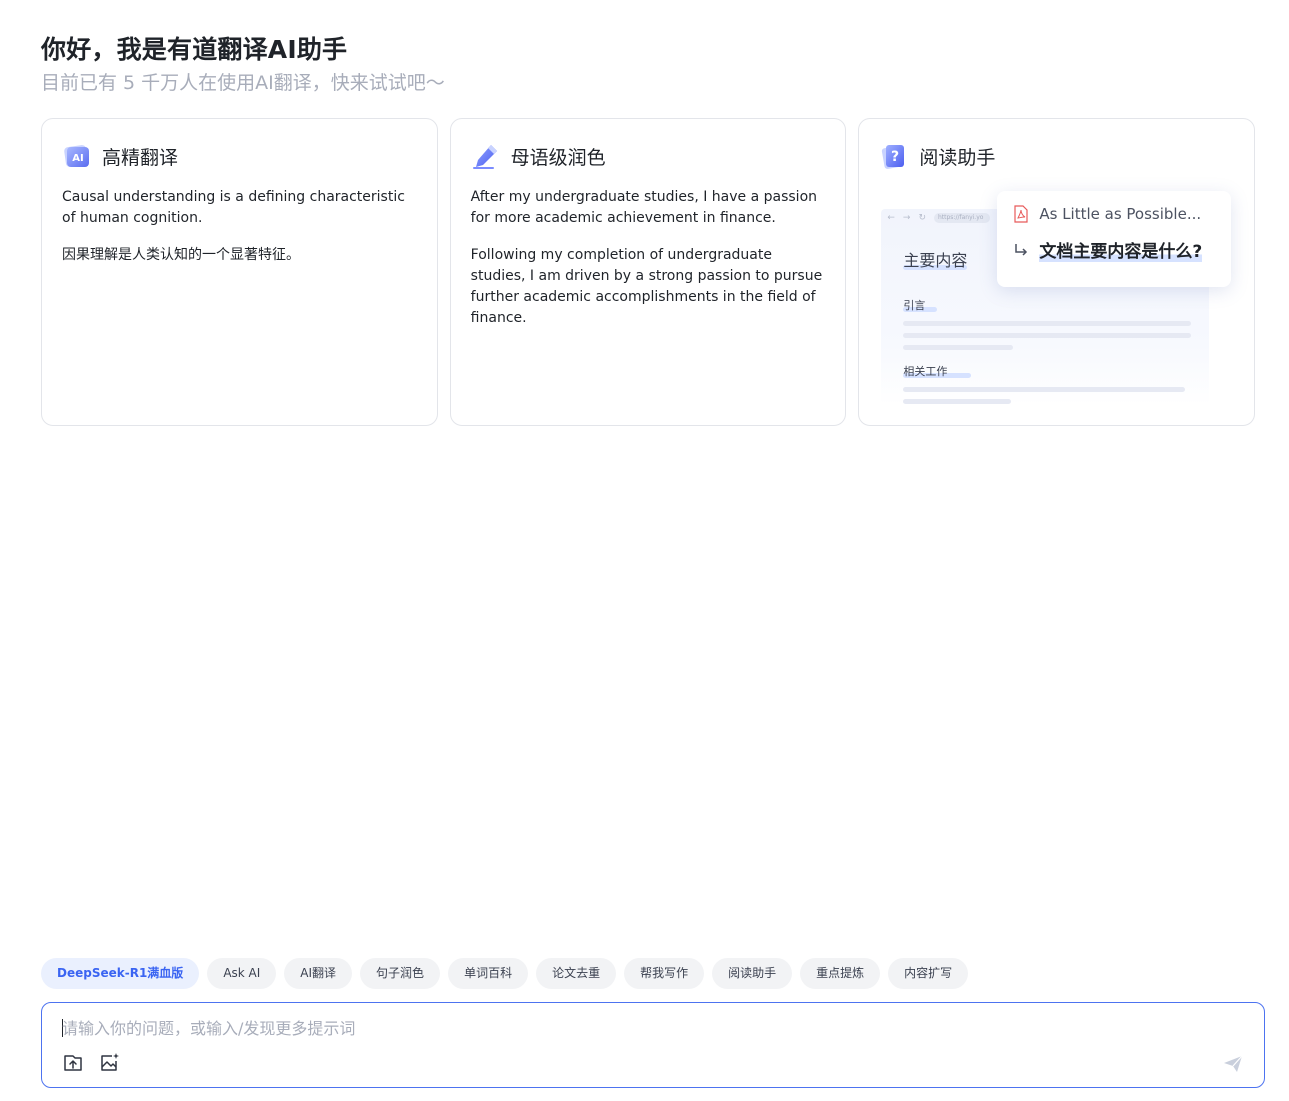 The image size is (1289, 1101). I want to click on refresh-icon: ↻, so click(922, 218).